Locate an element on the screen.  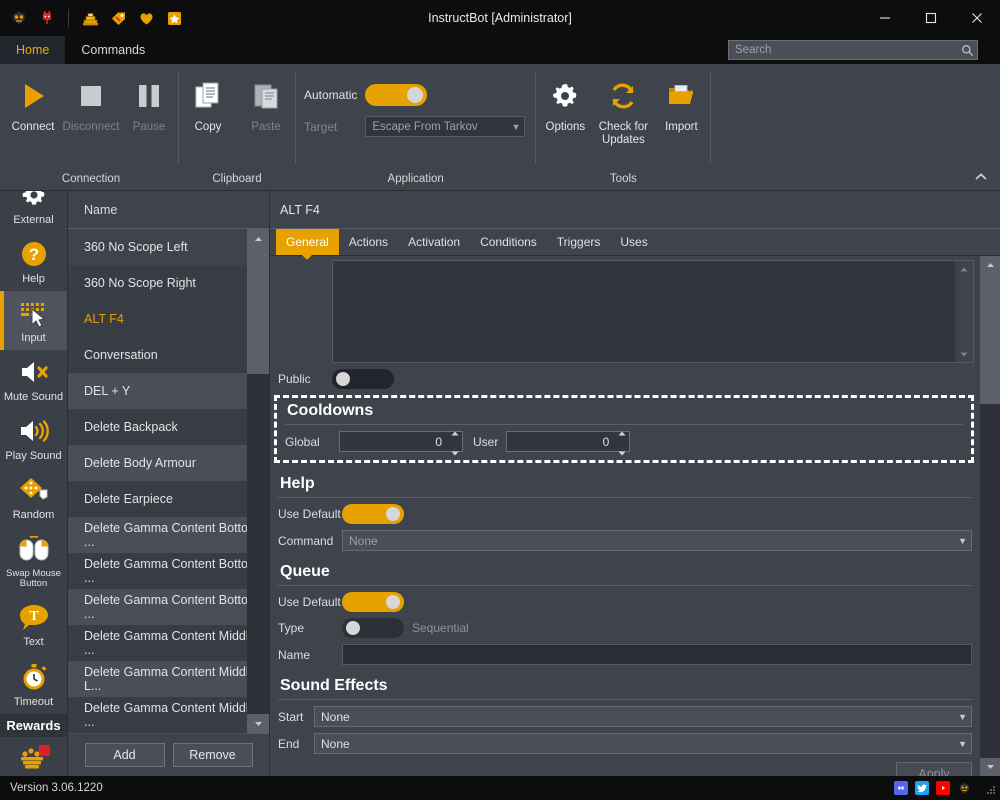
connect-button: Connect is located at coordinates (33, 103).